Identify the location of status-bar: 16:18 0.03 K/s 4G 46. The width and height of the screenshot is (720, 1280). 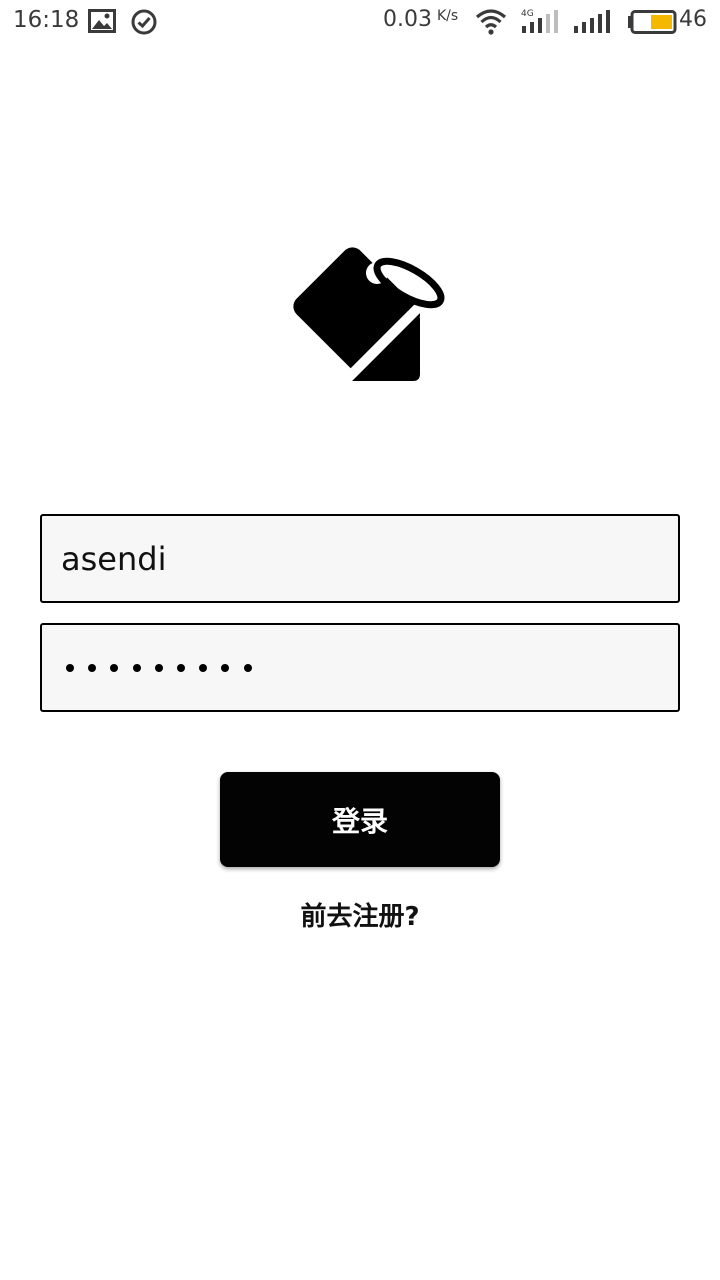
(360, 22).